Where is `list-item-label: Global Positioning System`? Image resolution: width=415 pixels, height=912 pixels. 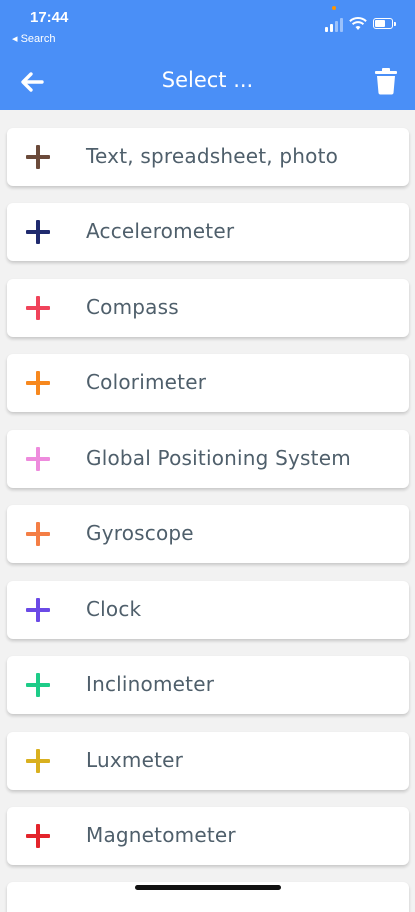 list-item-label: Global Positioning System is located at coordinates (218, 458).